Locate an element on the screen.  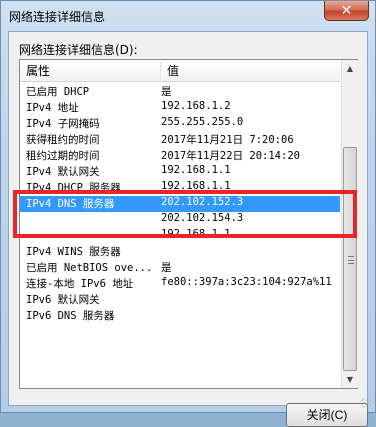
close-icon: ✕ is located at coordinates (346, 10).